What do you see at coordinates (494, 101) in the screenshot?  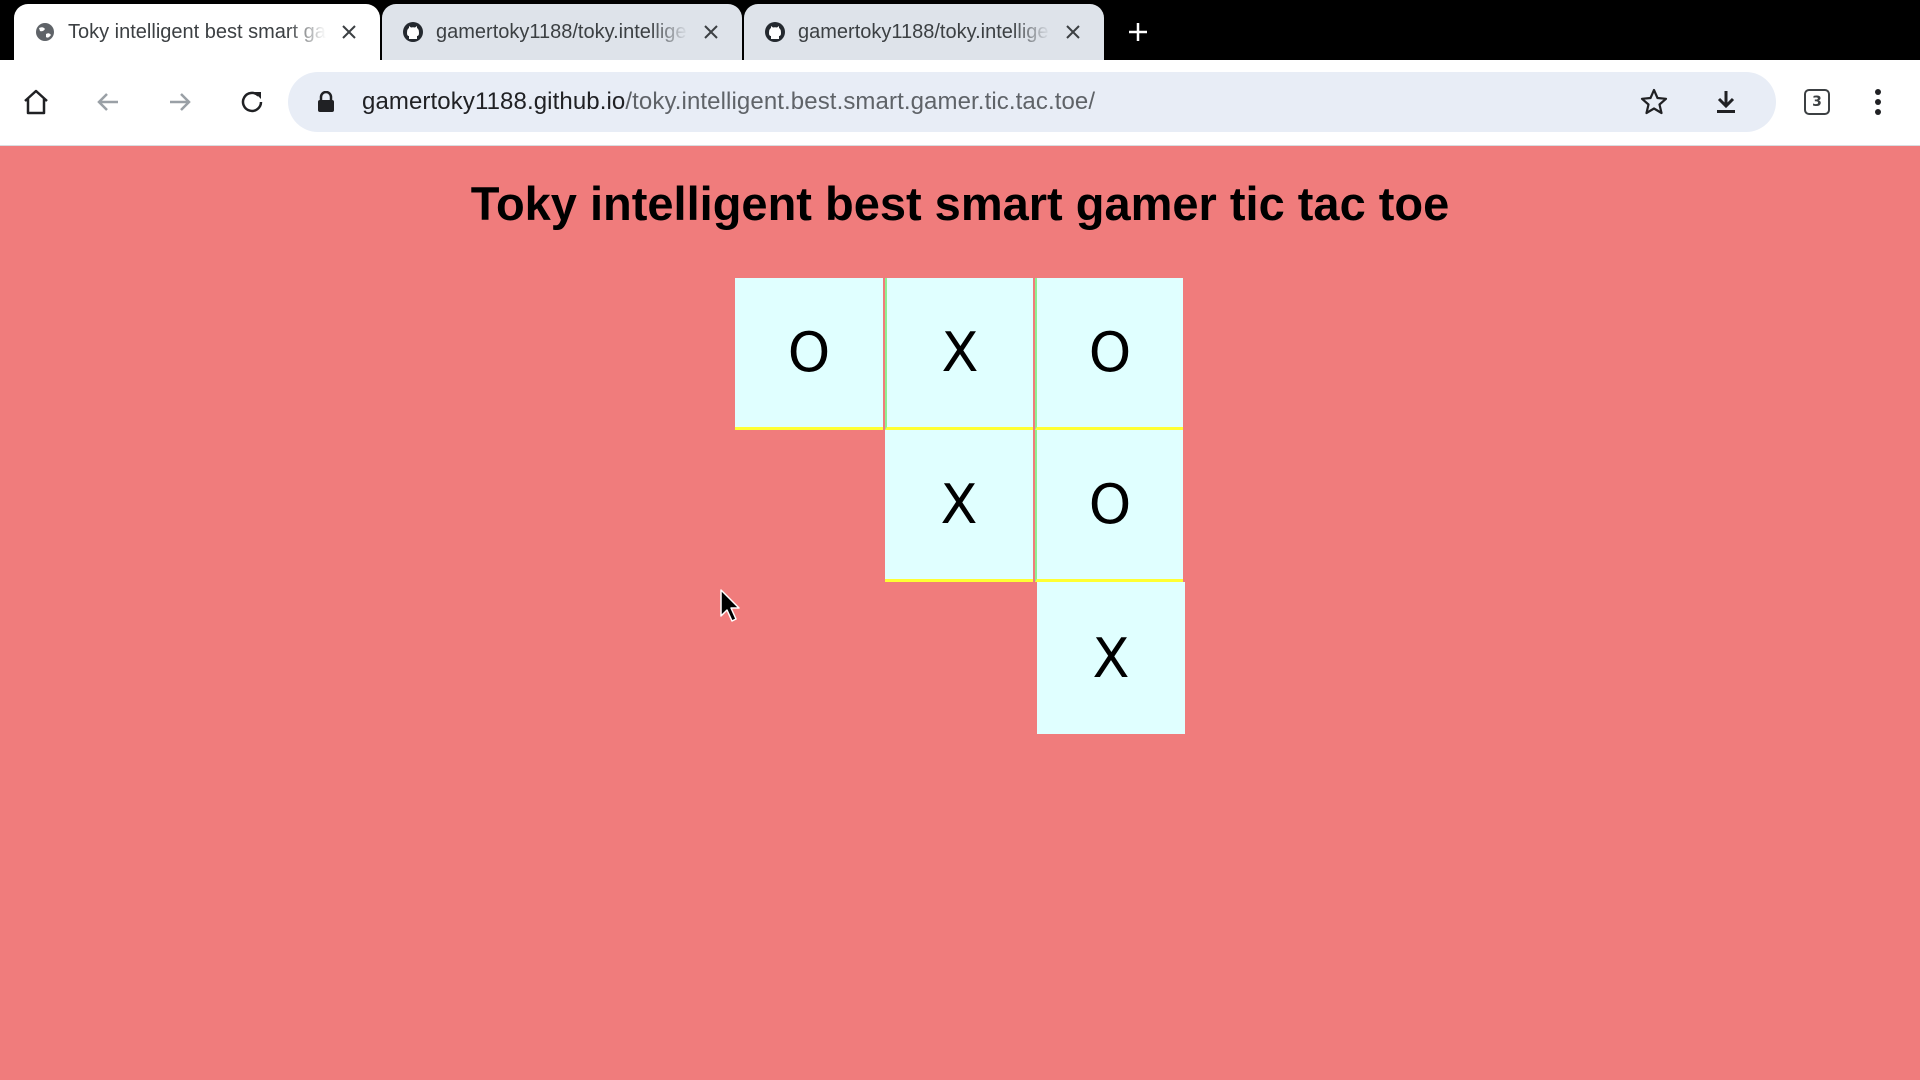 I see `url-host: gamertoky1188.github.io` at bounding box center [494, 101].